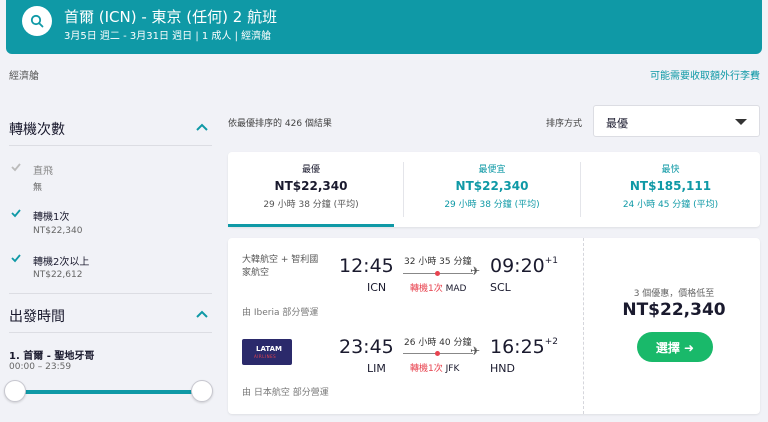 Image resolution: width=768 pixels, height=422 pixels. What do you see at coordinates (617, 123) in the screenshot?
I see `sort-value: 最優` at bounding box center [617, 123].